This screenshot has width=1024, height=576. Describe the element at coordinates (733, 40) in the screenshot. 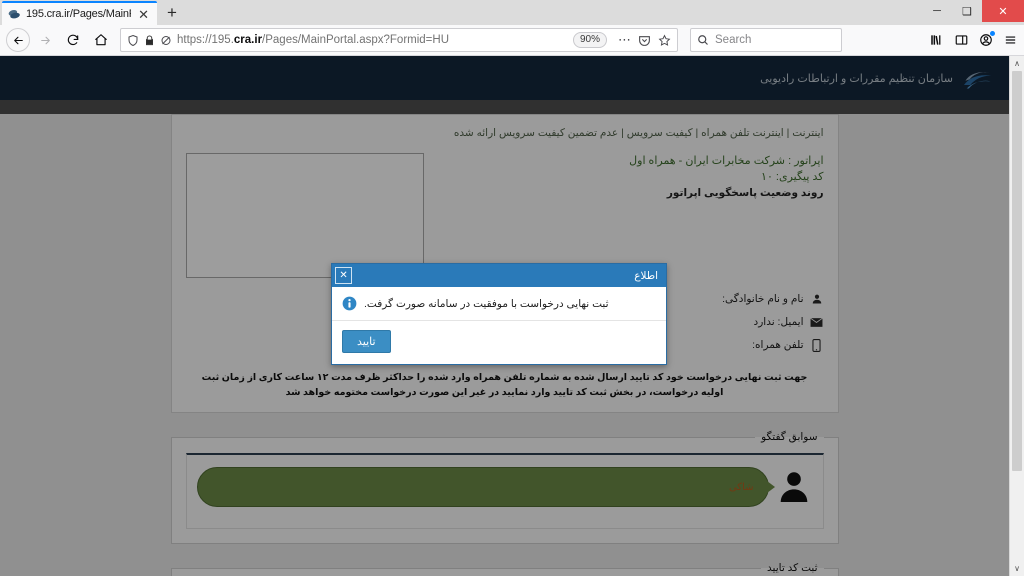

I see `search-input: Search` at that location.